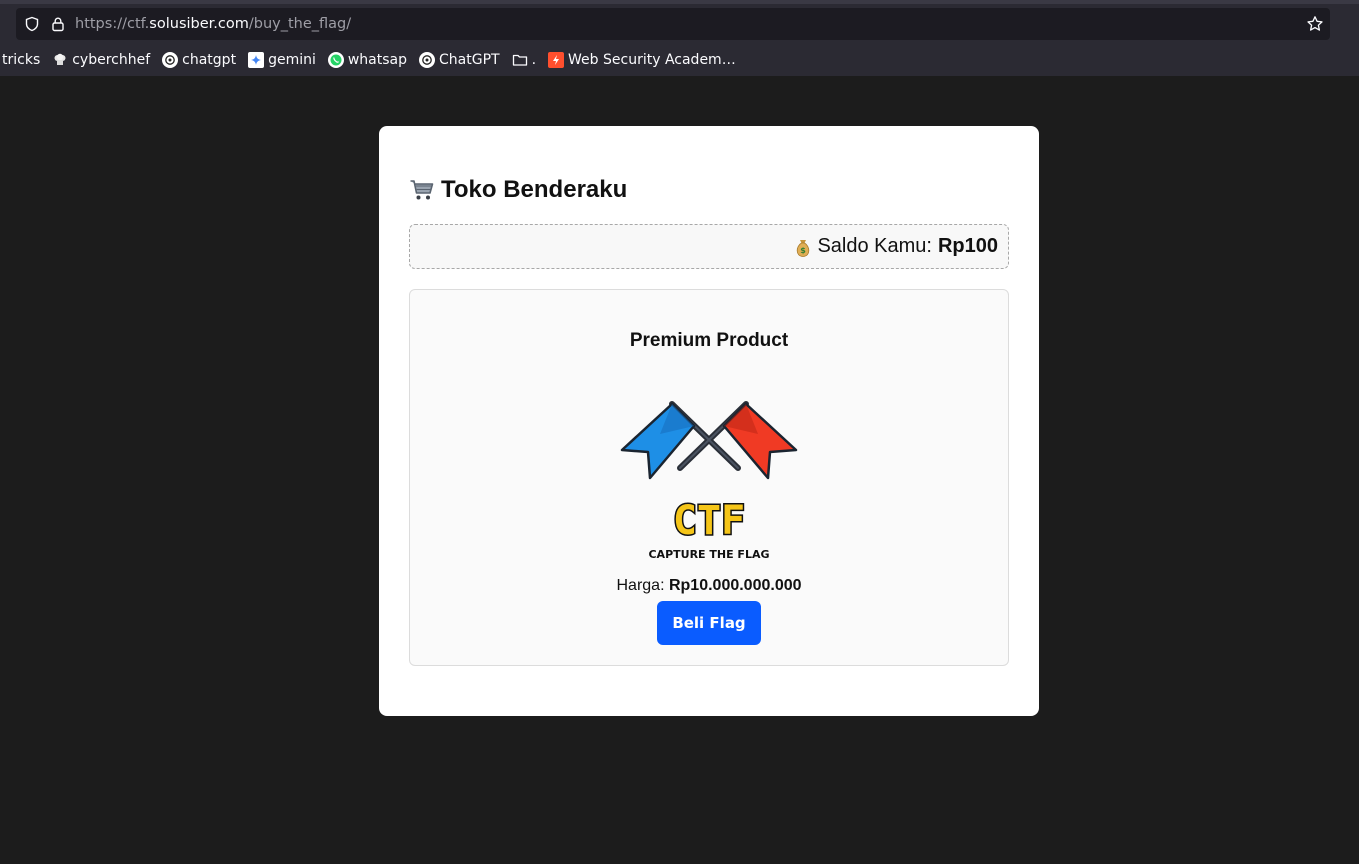 The width and height of the screenshot is (1359, 864). Describe the element at coordinates (520, 60) in the screenshot. I see `folder-icon` at that location.